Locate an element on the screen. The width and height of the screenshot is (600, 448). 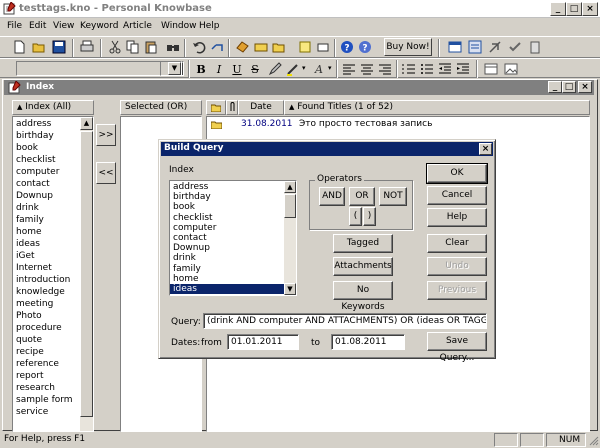
previous-button: Previous is located at coordinates (457, 290).